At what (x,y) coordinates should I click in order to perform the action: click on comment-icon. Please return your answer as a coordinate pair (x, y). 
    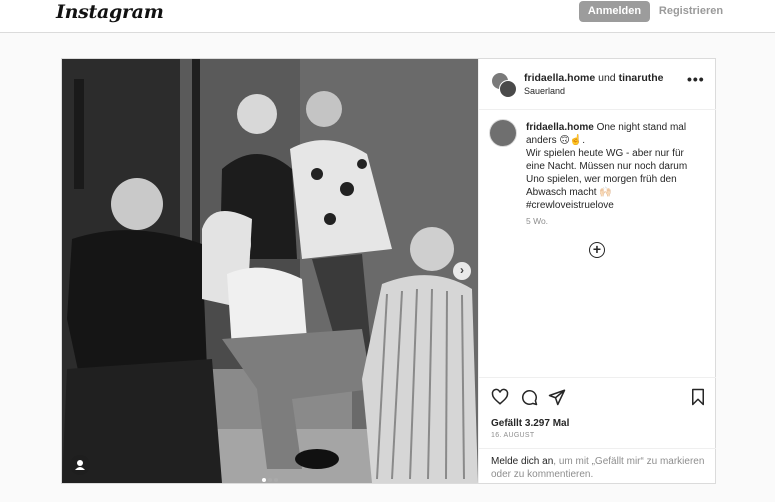
    Looking at the image, I should click on (529, 397).